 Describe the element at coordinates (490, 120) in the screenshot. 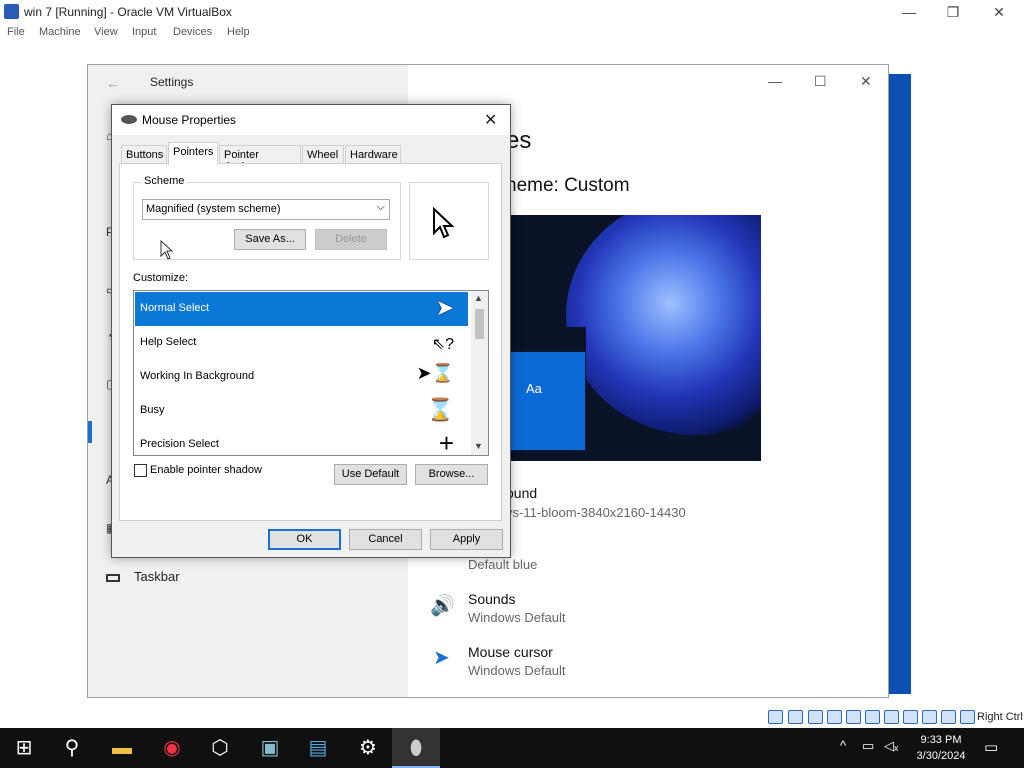

I see `dialog-close-button: ✕` at that location.